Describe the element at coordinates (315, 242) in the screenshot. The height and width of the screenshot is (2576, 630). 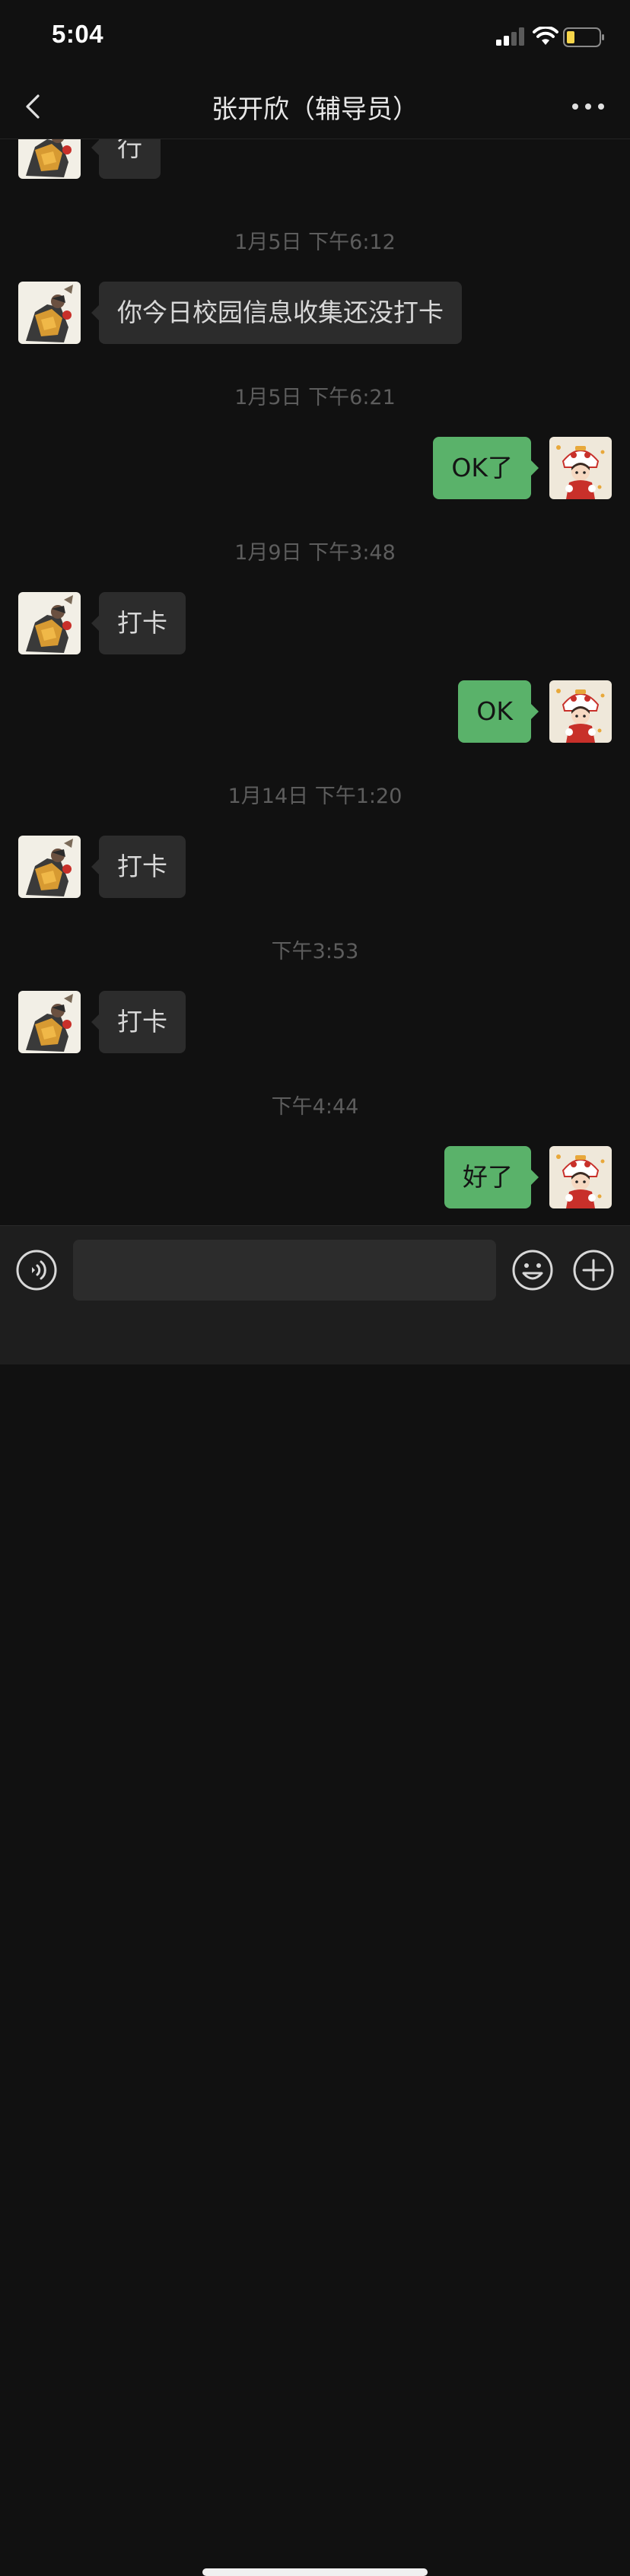
I see `message-timestamp: 1月5日 下午6:12` at that location.